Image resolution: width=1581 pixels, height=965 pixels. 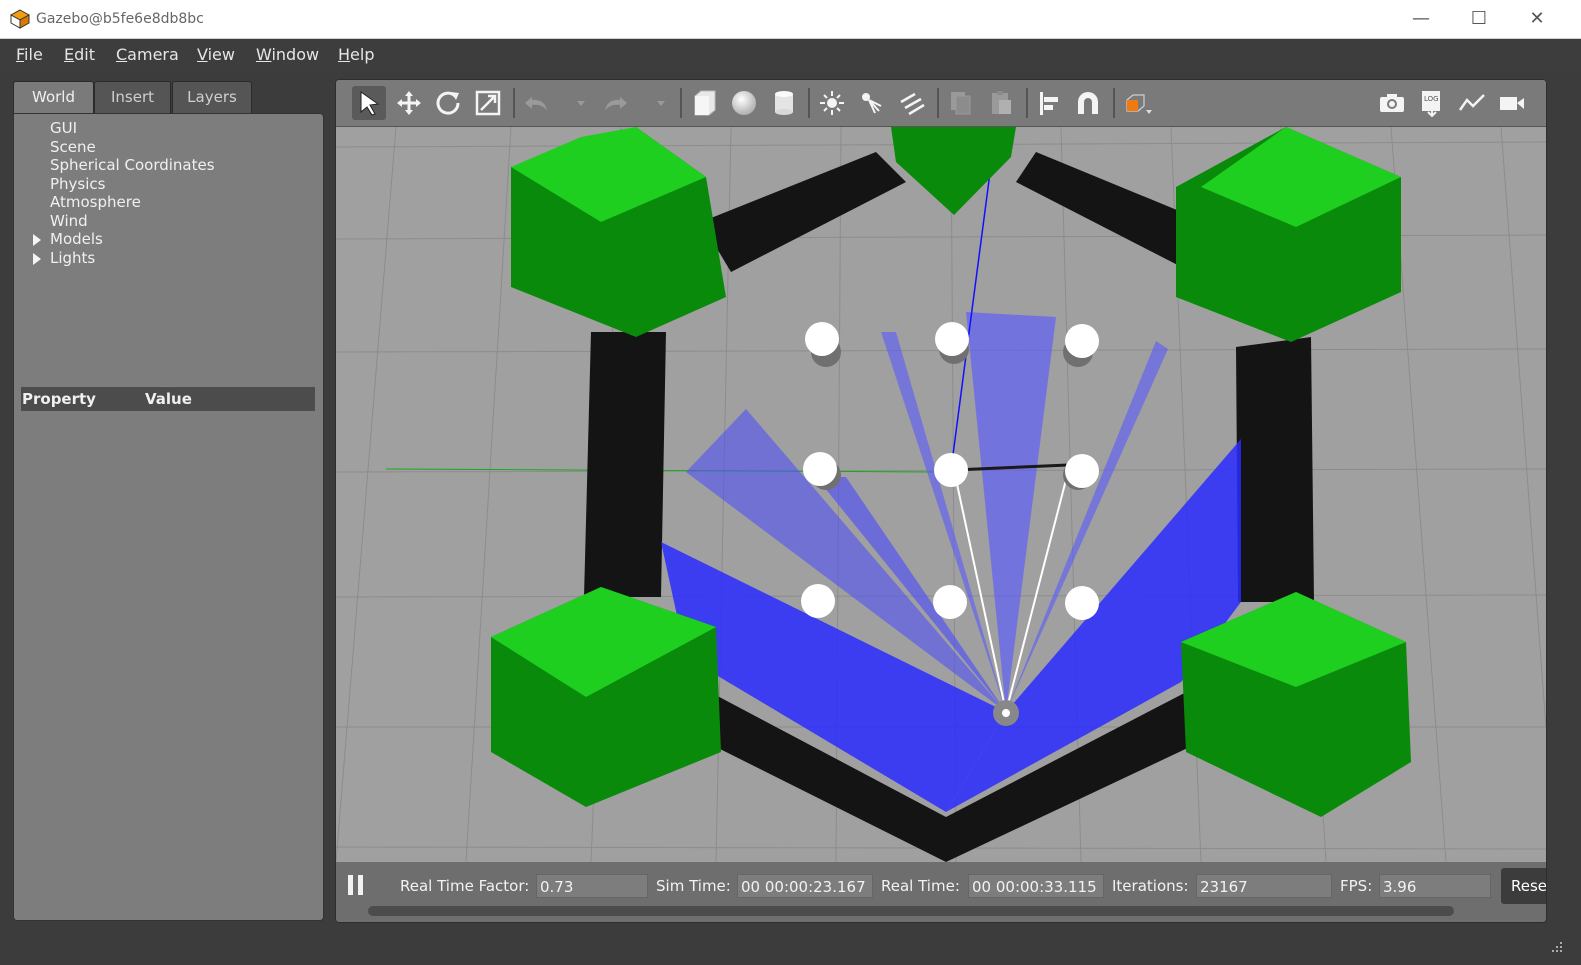 What do you see at coordinates (941, 103) in the screenshot?
I see `toolbar: LOG` at bounding box center [941, 103].